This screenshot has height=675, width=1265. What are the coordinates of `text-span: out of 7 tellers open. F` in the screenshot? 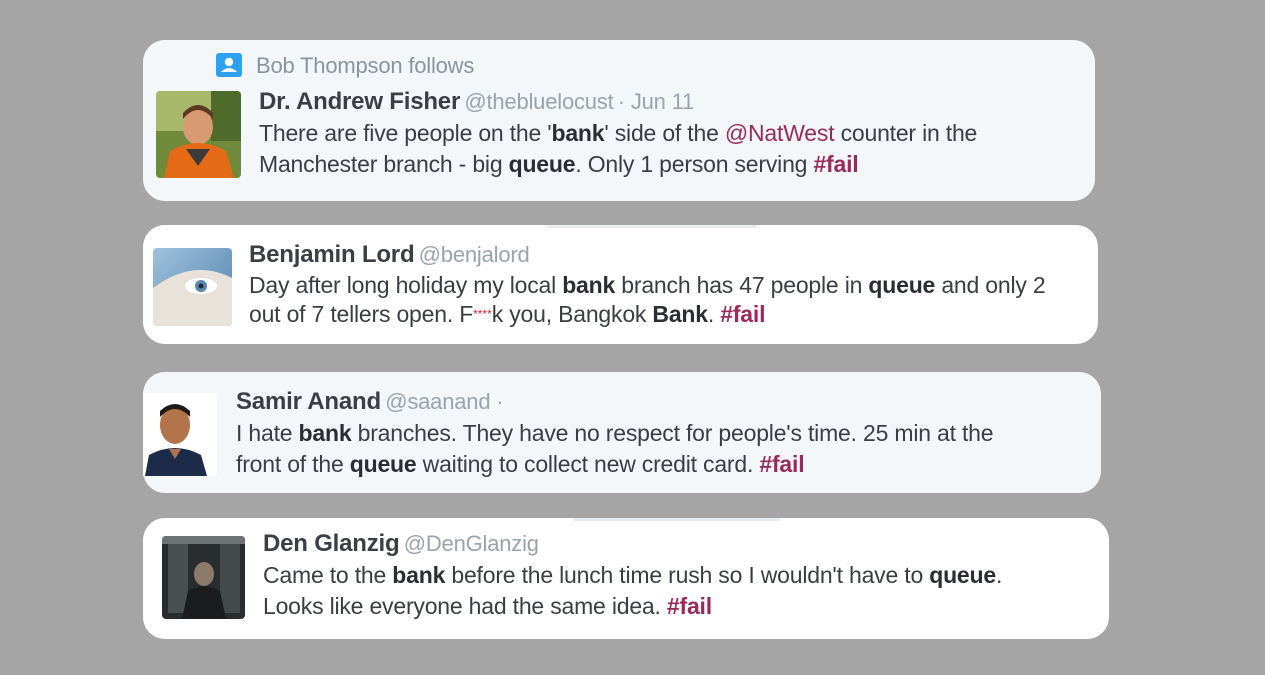 It's located at (361, 314).